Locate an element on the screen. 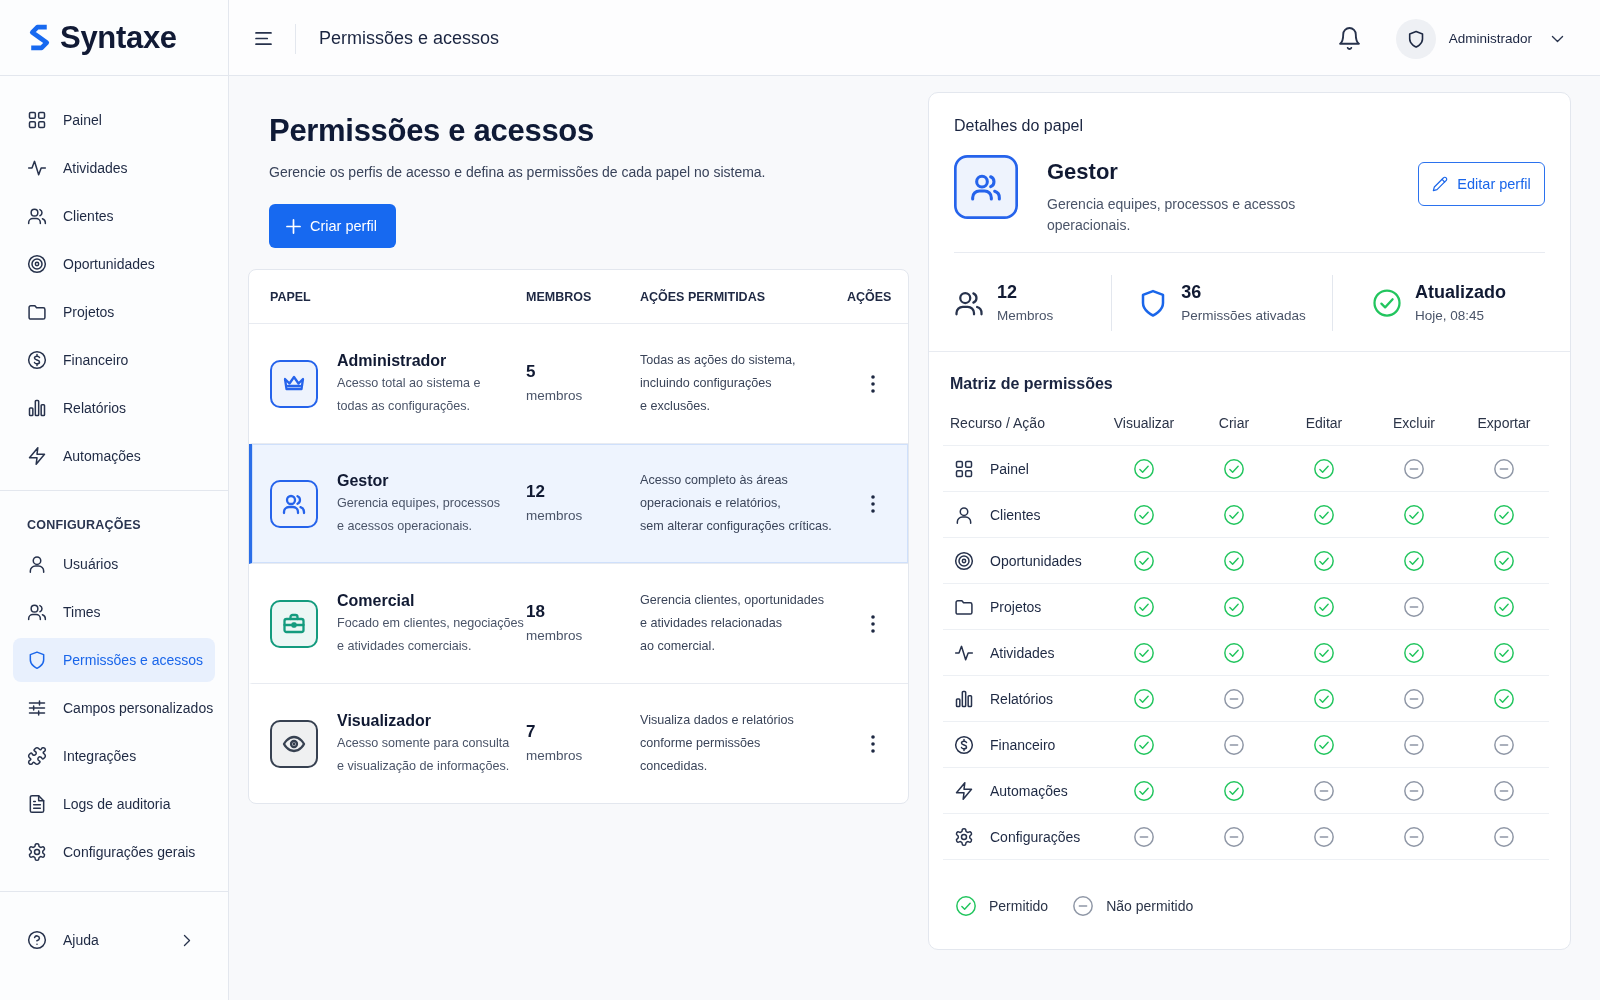 This screenshot has width=1600, height=1000. stat-value: 36 is located at coordinates (1191, 292).